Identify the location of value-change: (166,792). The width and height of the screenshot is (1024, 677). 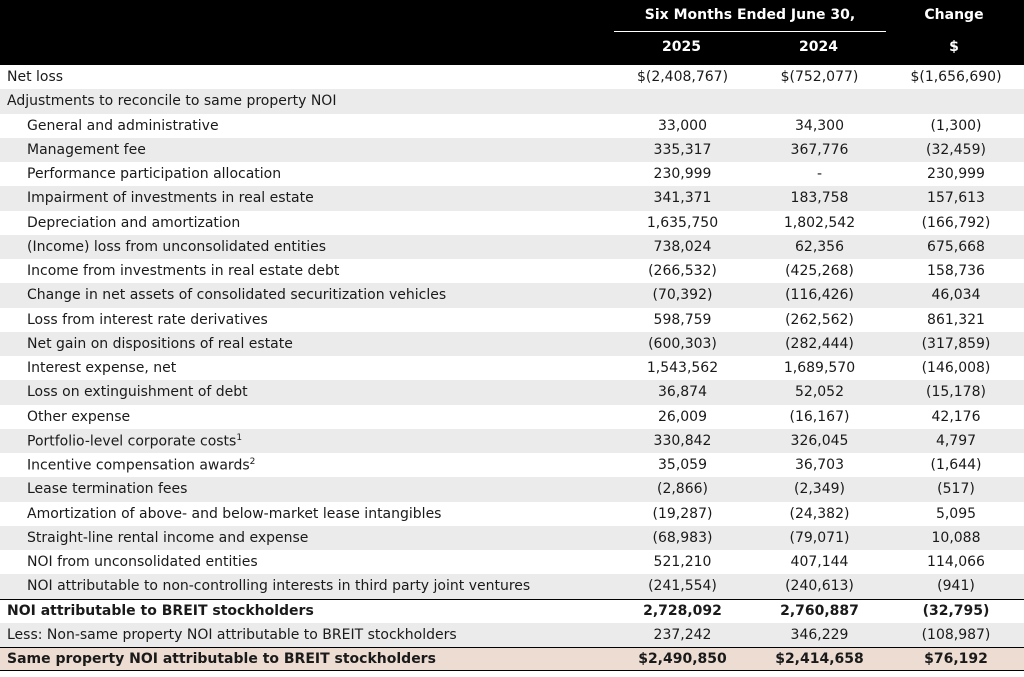
(956, 222).